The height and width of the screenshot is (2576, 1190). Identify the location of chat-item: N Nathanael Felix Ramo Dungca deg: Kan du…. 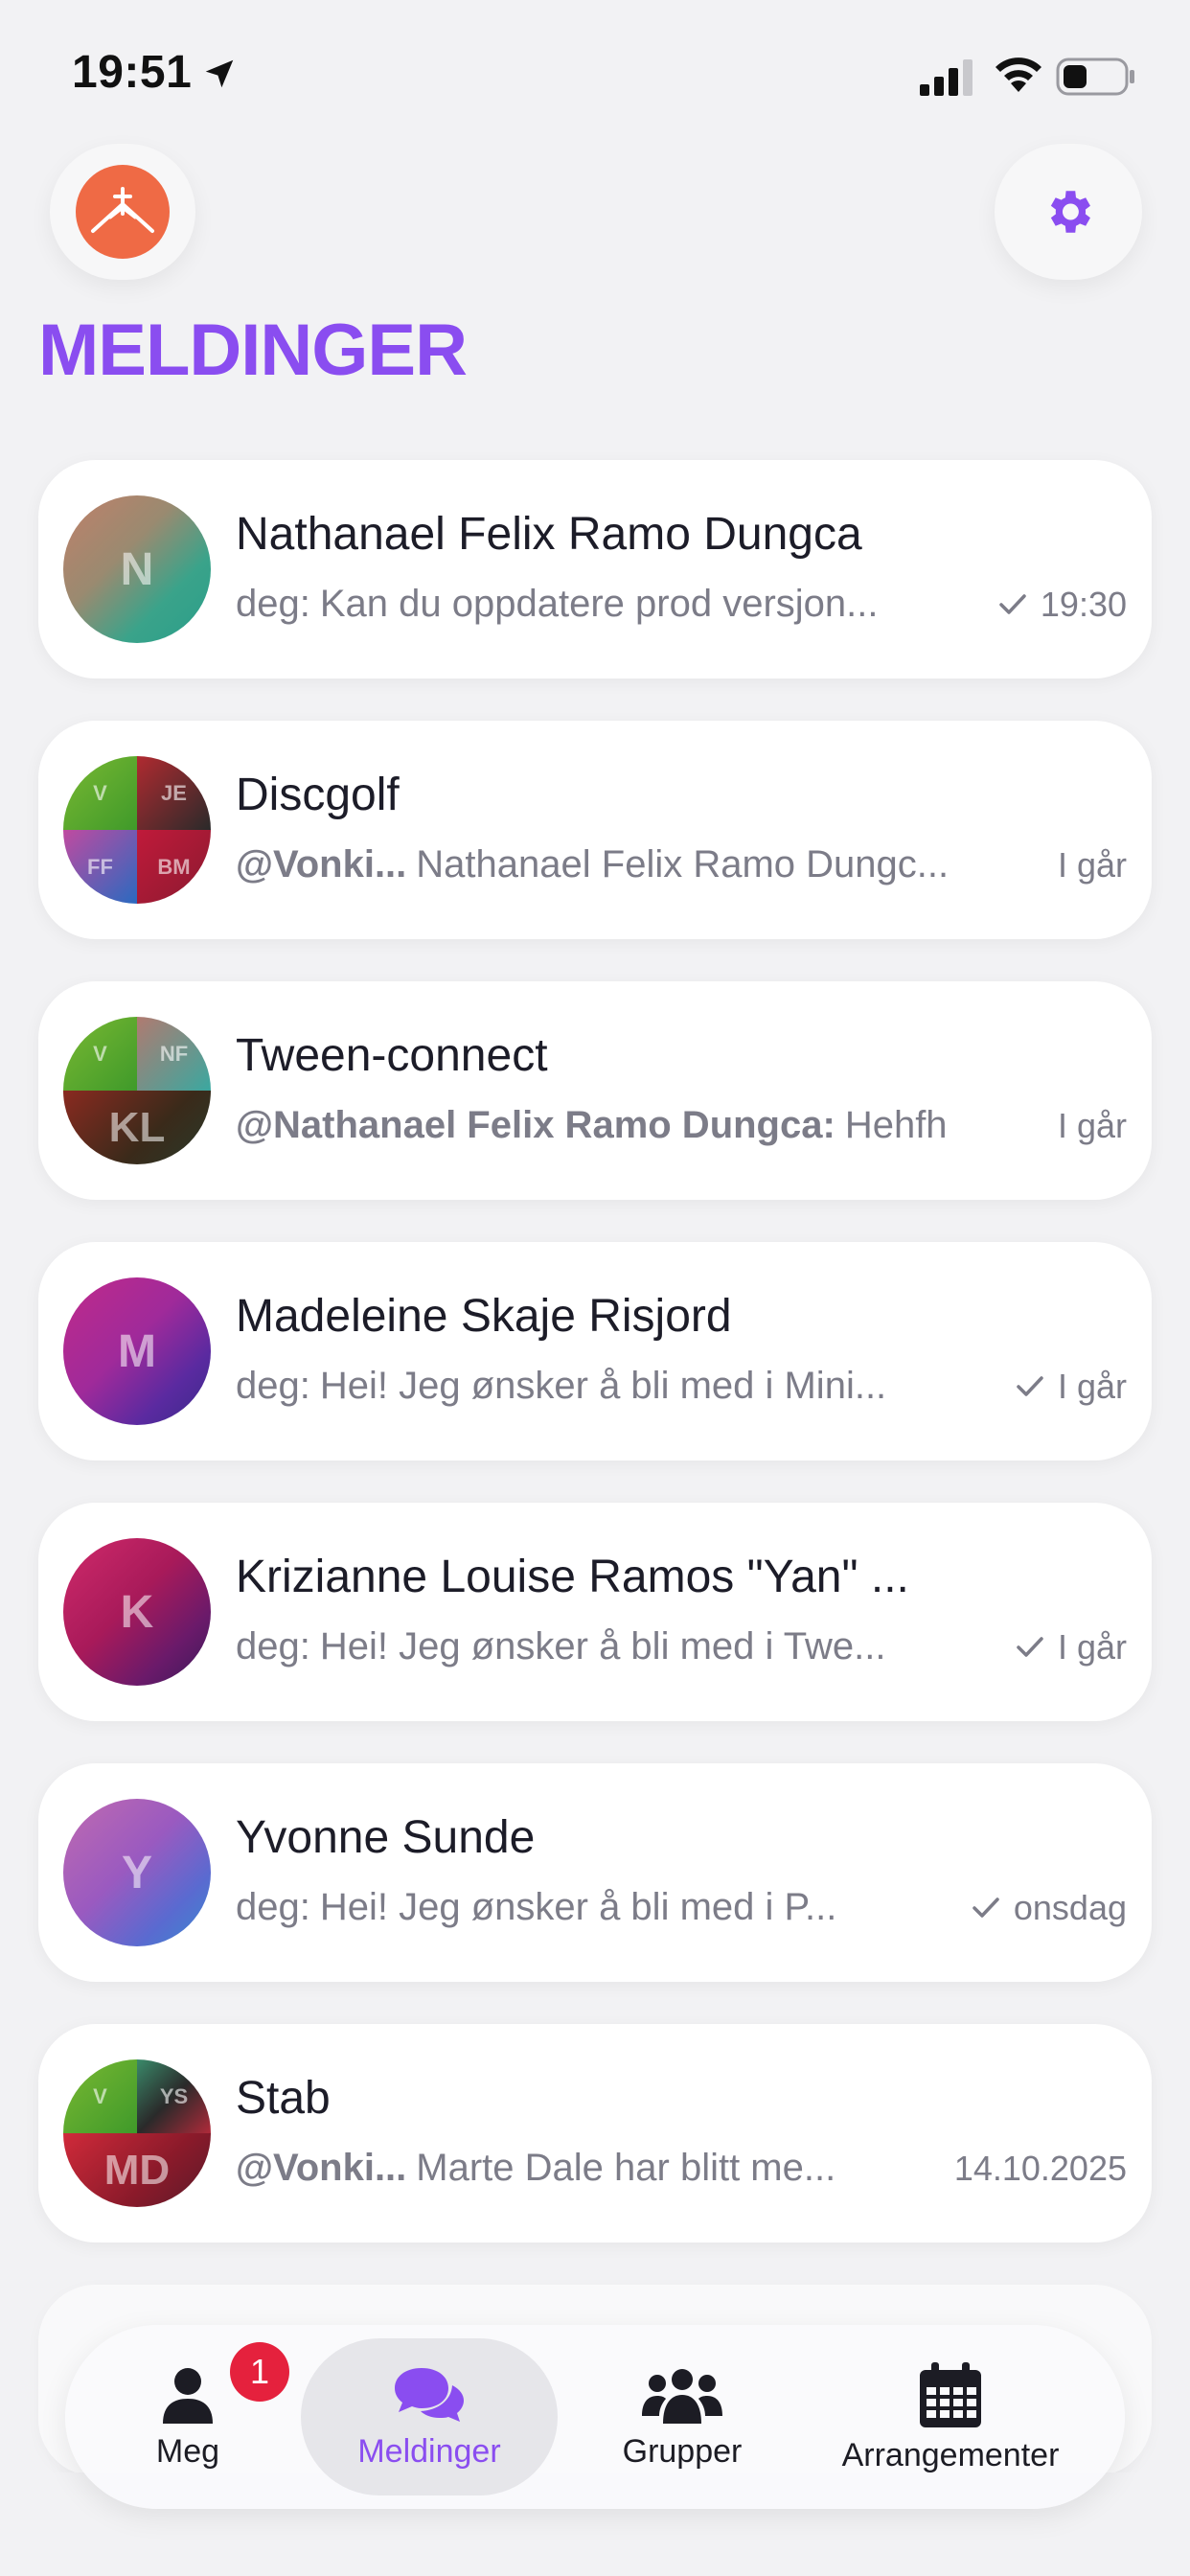
(595, 569).